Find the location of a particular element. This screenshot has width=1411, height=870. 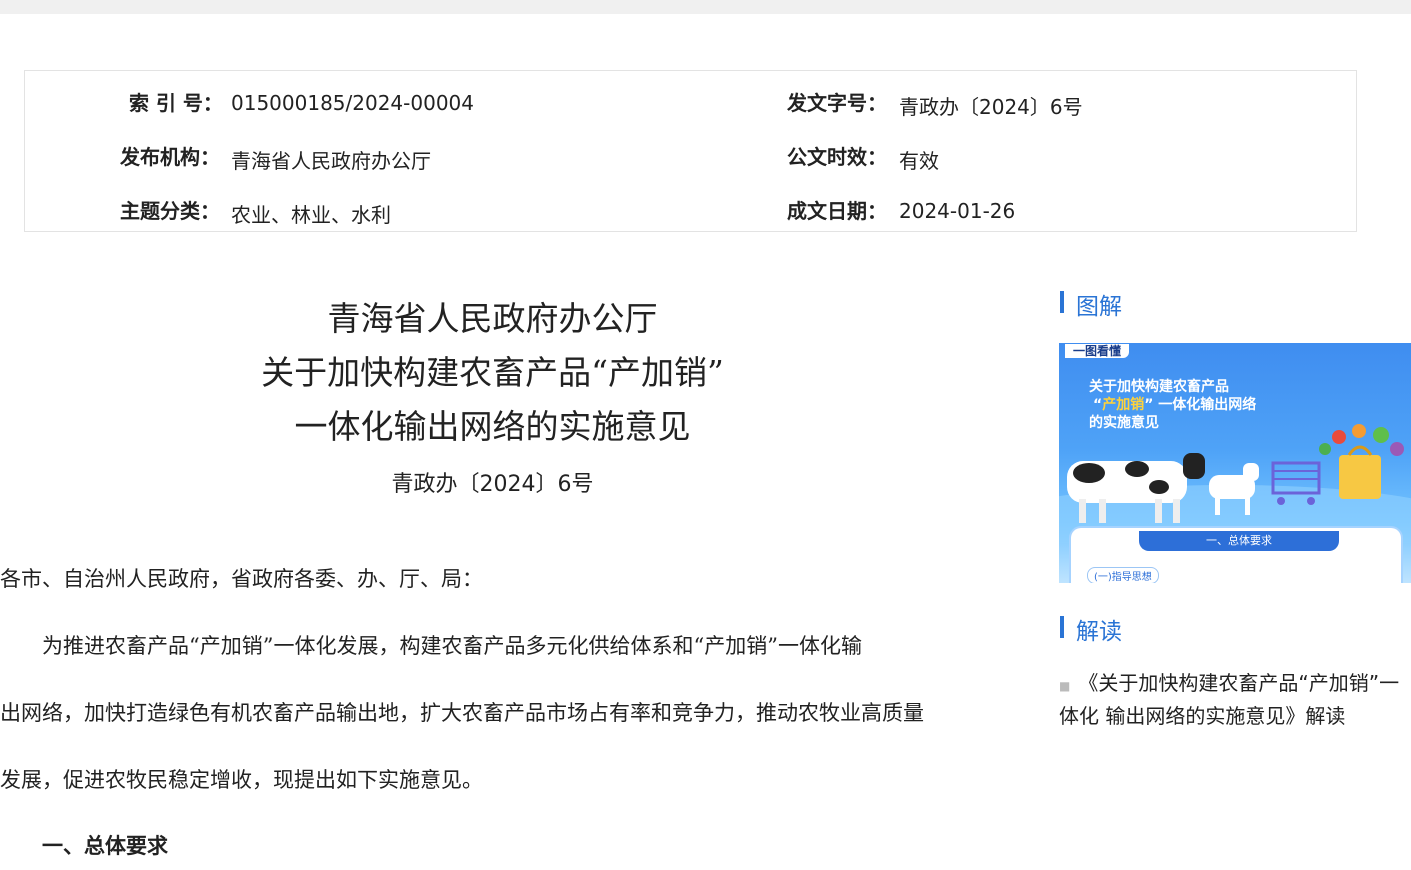

section-heading: 一、总体要求 is located at coordinates (105, 845).